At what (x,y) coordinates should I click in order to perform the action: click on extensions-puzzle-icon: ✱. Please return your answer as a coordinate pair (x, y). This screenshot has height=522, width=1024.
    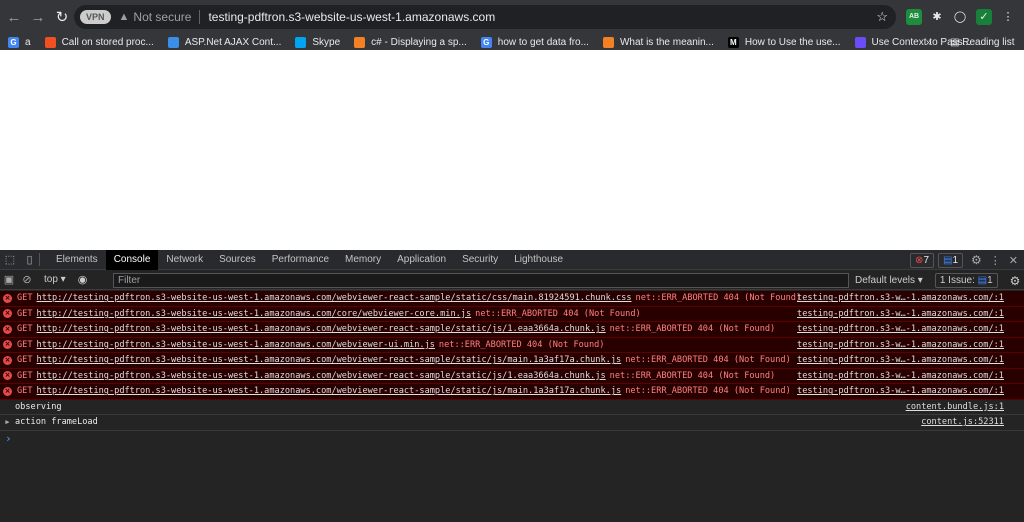
    Looking at the image, I should click on (937, 17).